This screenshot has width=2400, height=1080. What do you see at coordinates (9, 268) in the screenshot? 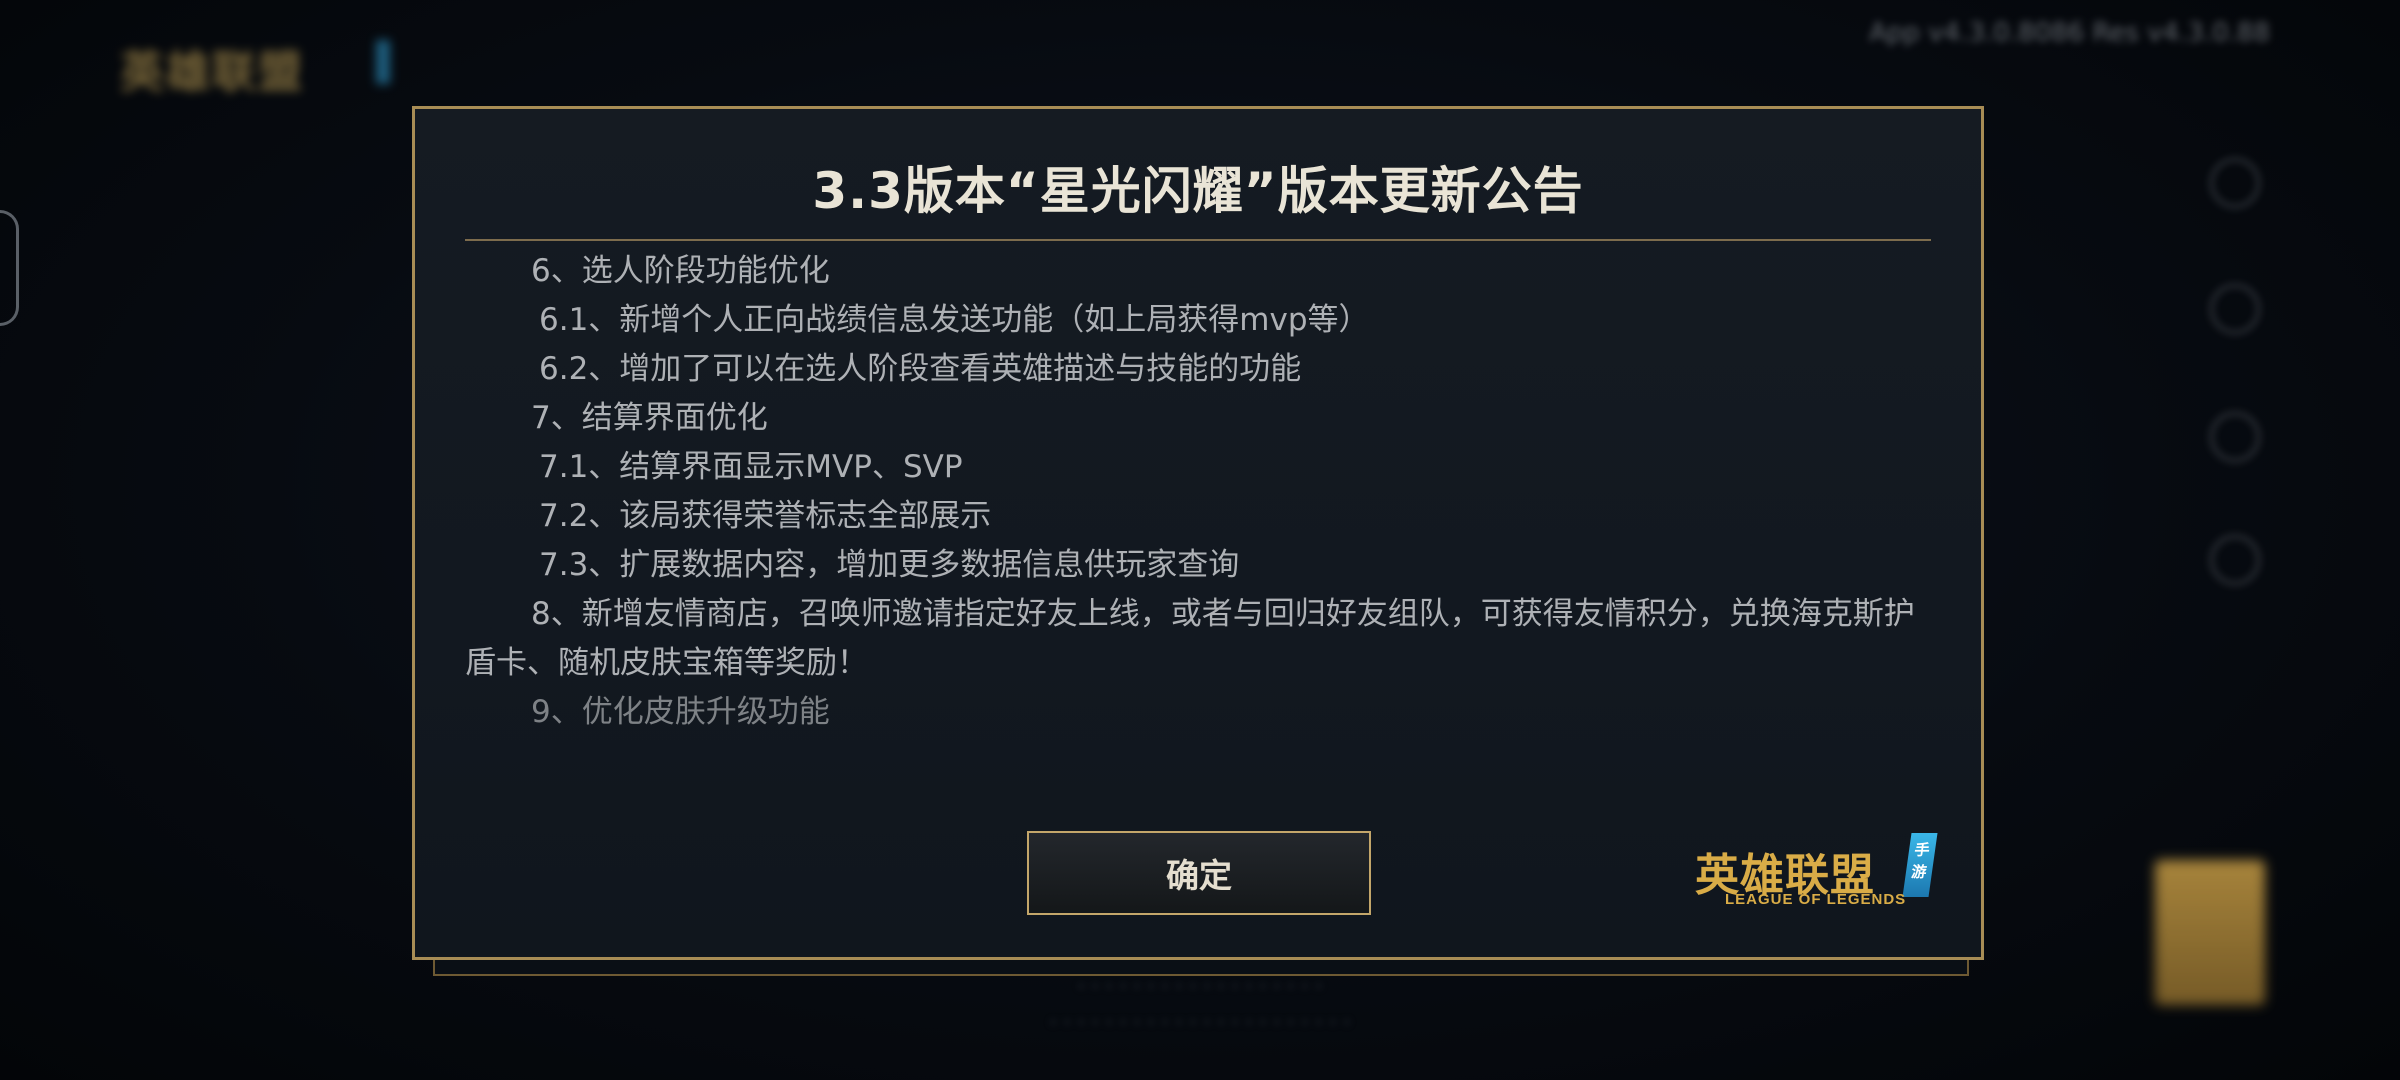
I see `side-tab-handle` at bounding box center [9, 268].